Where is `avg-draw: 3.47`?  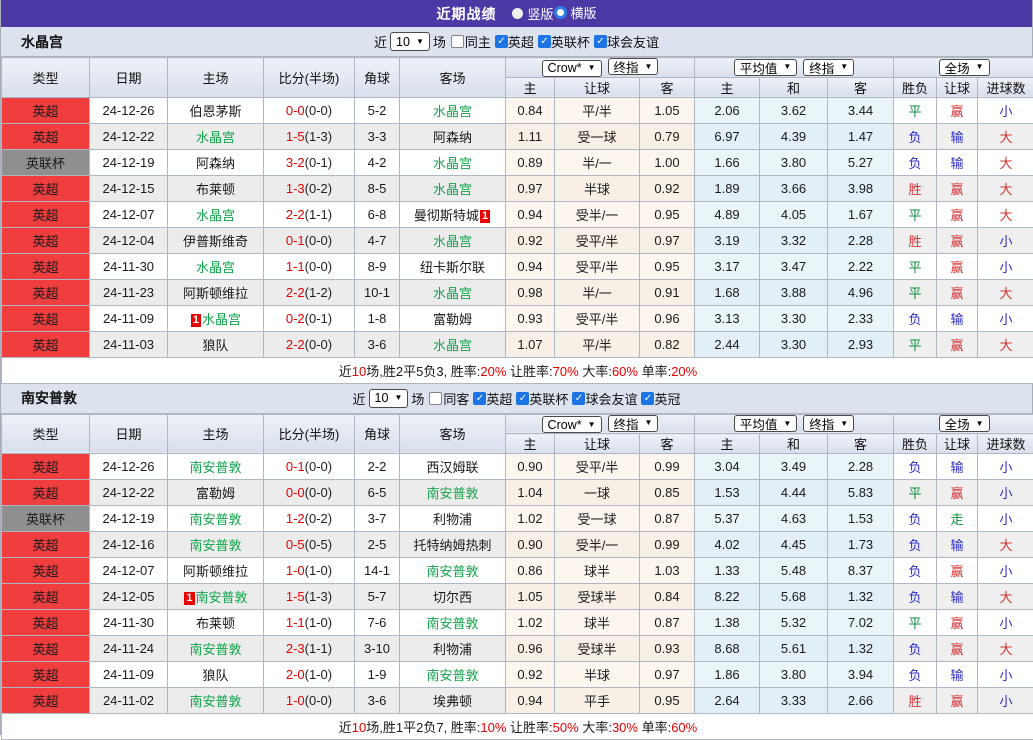 avg-draw: 3.47 is located at coordinates (794, 266).